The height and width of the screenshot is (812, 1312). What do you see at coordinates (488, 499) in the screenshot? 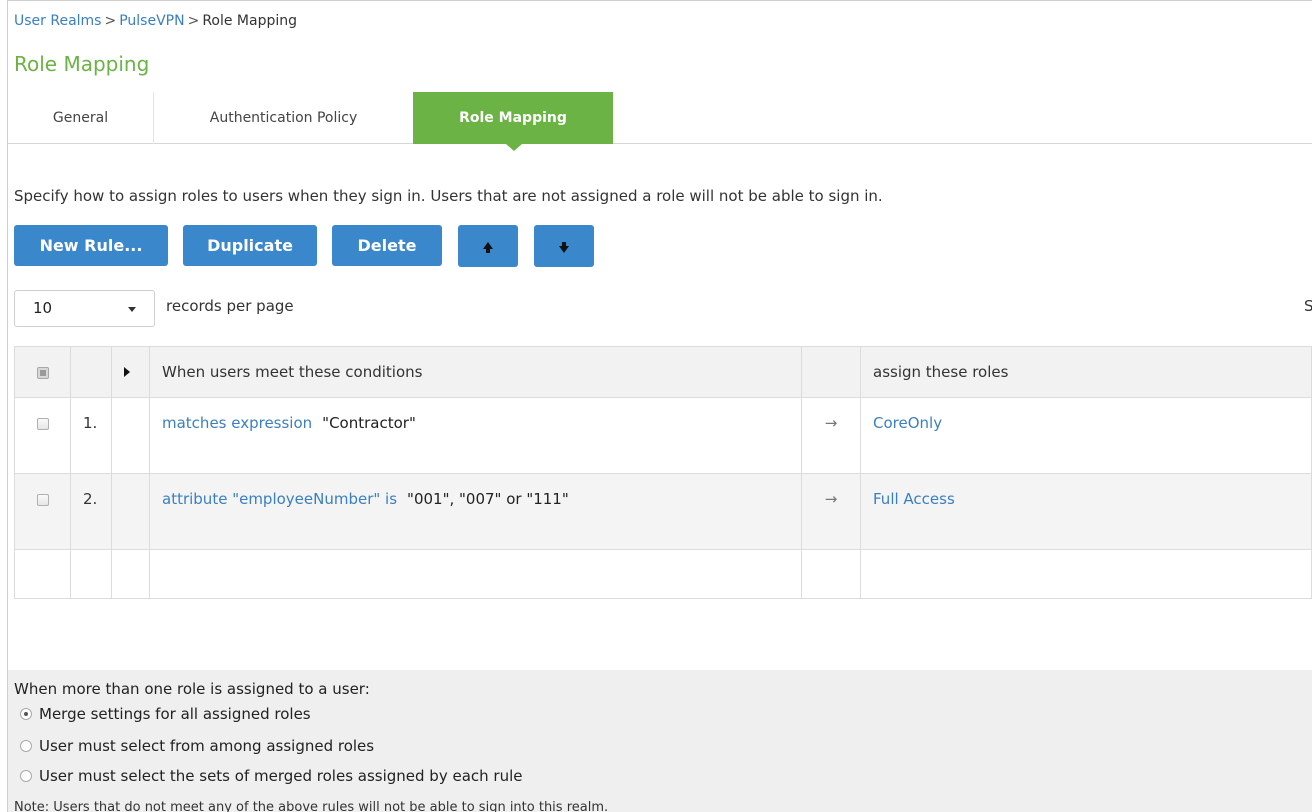
I see `condition-value: "001", "007" or "111"` at bounding box center [488, 499].